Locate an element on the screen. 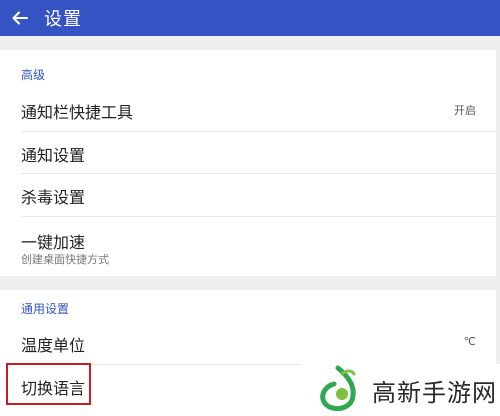  setting-temperature-unit: 温度单位 ℃ is located at coordinates (248, 343).